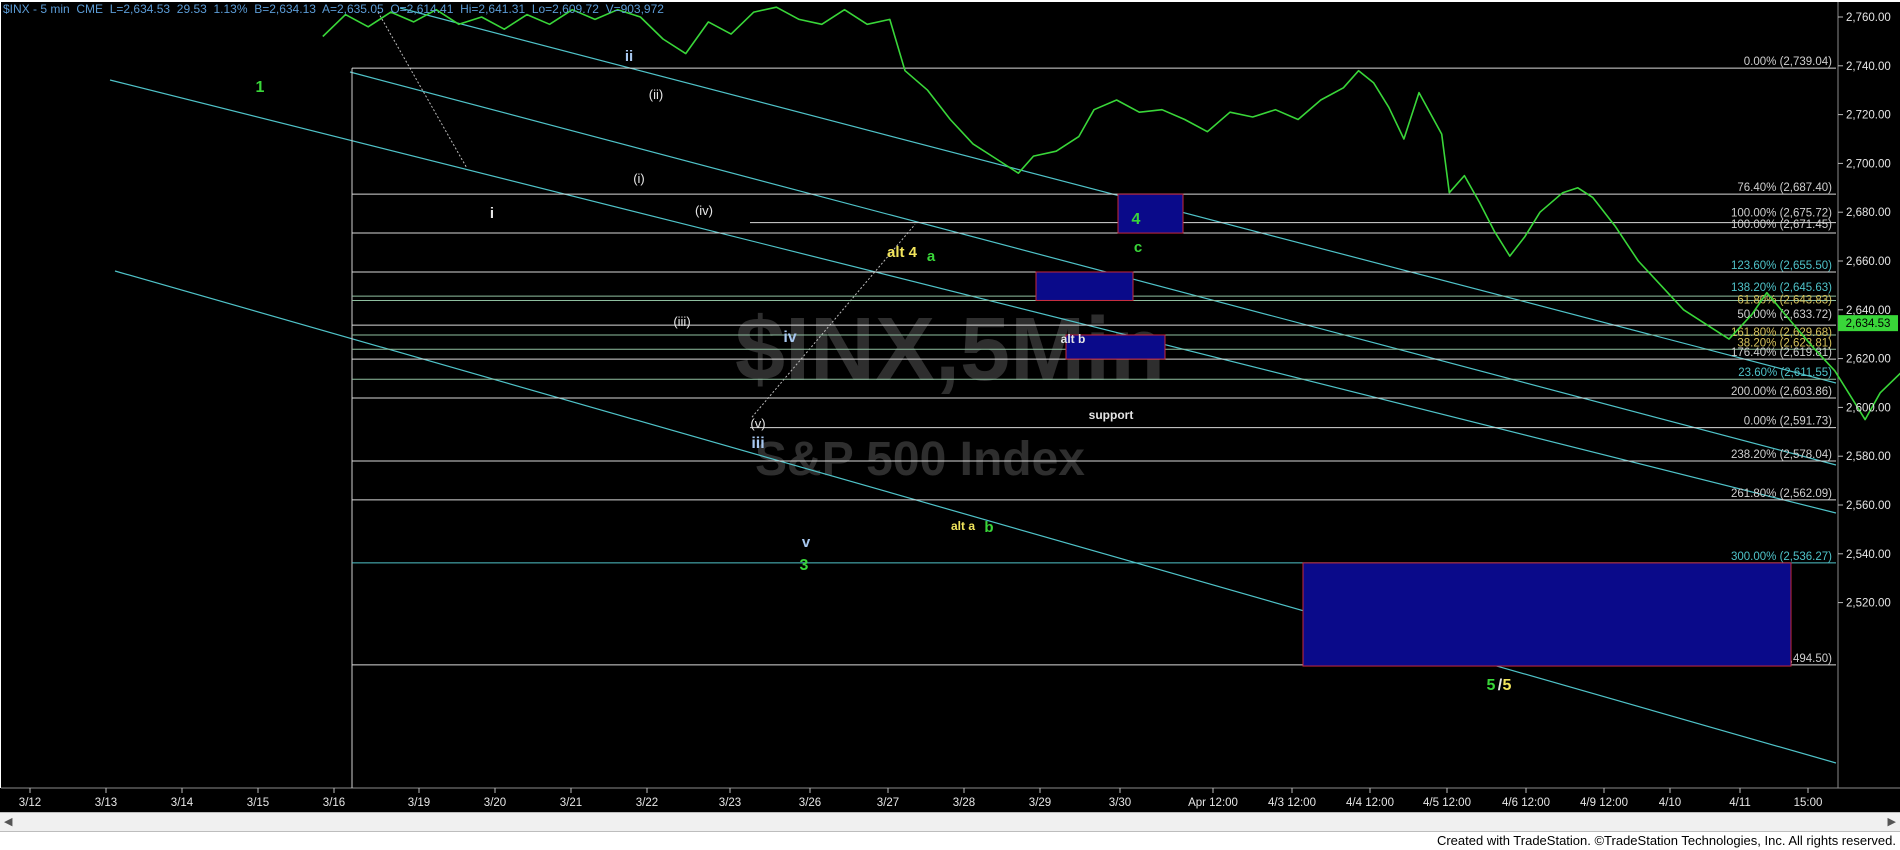 This screenshot has height=850, width=1900. What do you see at coordinates (334, 803) in the screenshot?
I see `x-tick-label: 3/16` at bounding box center [334, 803].